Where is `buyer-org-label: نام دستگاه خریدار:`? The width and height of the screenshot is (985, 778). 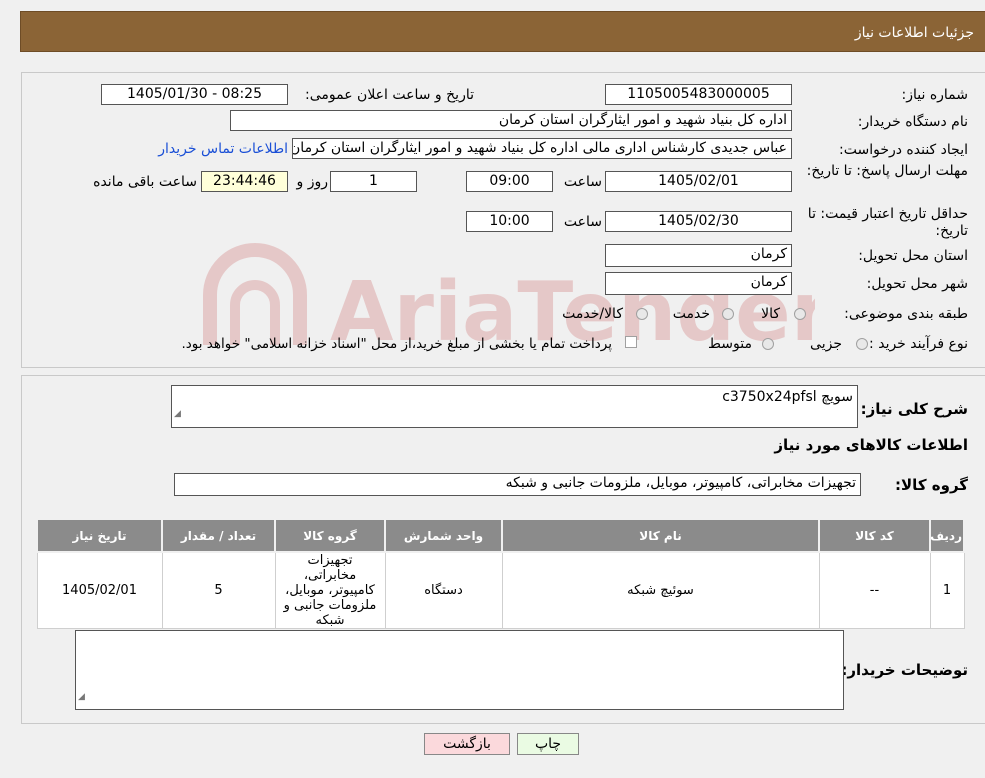 buyer-org-label: نام دستگاه خریدار: is located at coordinates (912, 122).